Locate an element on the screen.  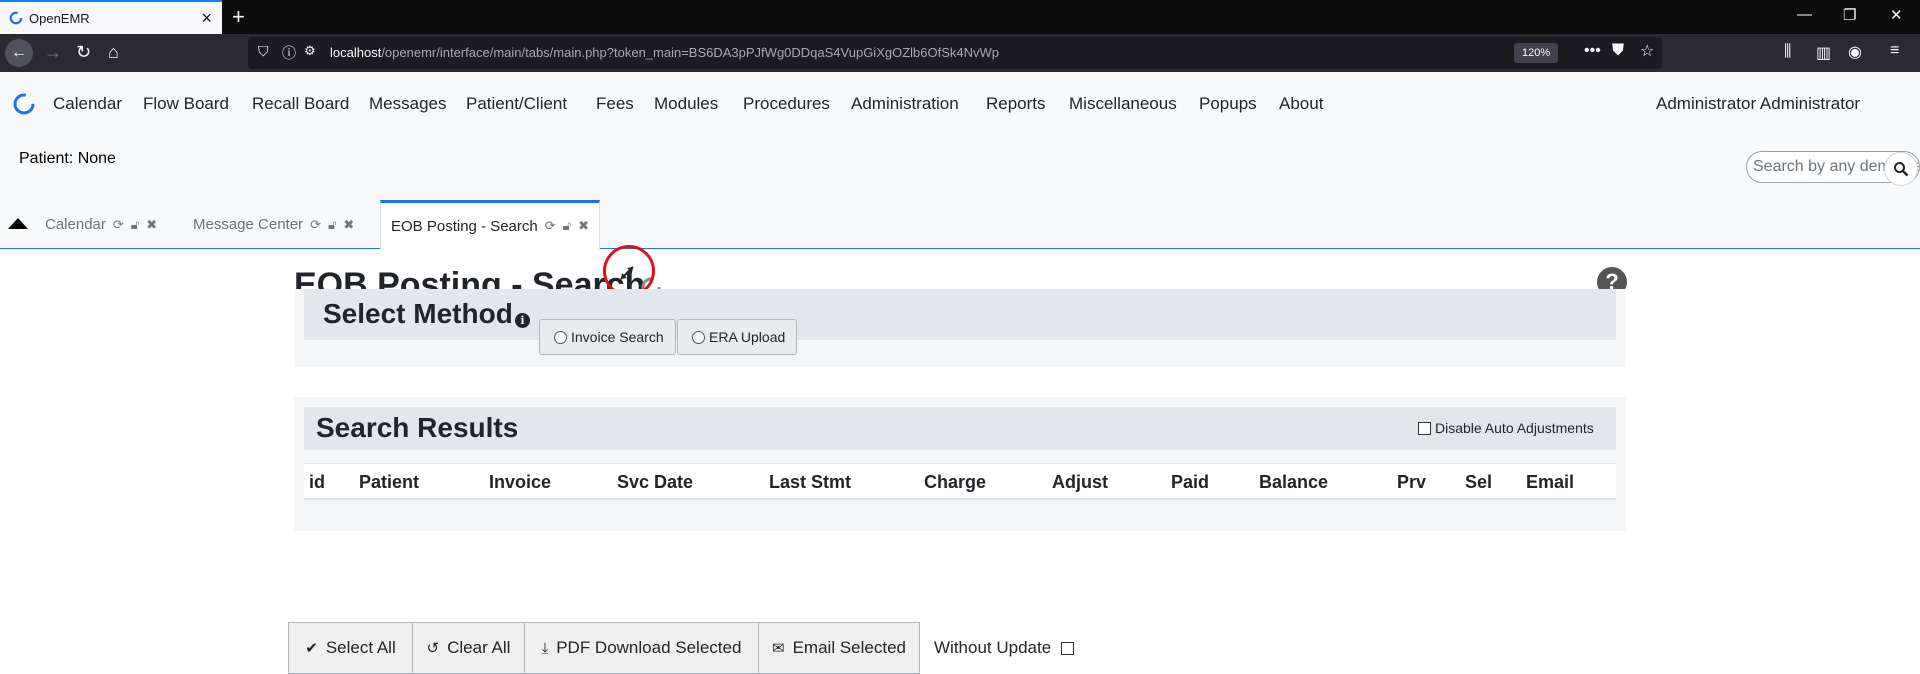
search-icon is located at coordinates (1901, 169).